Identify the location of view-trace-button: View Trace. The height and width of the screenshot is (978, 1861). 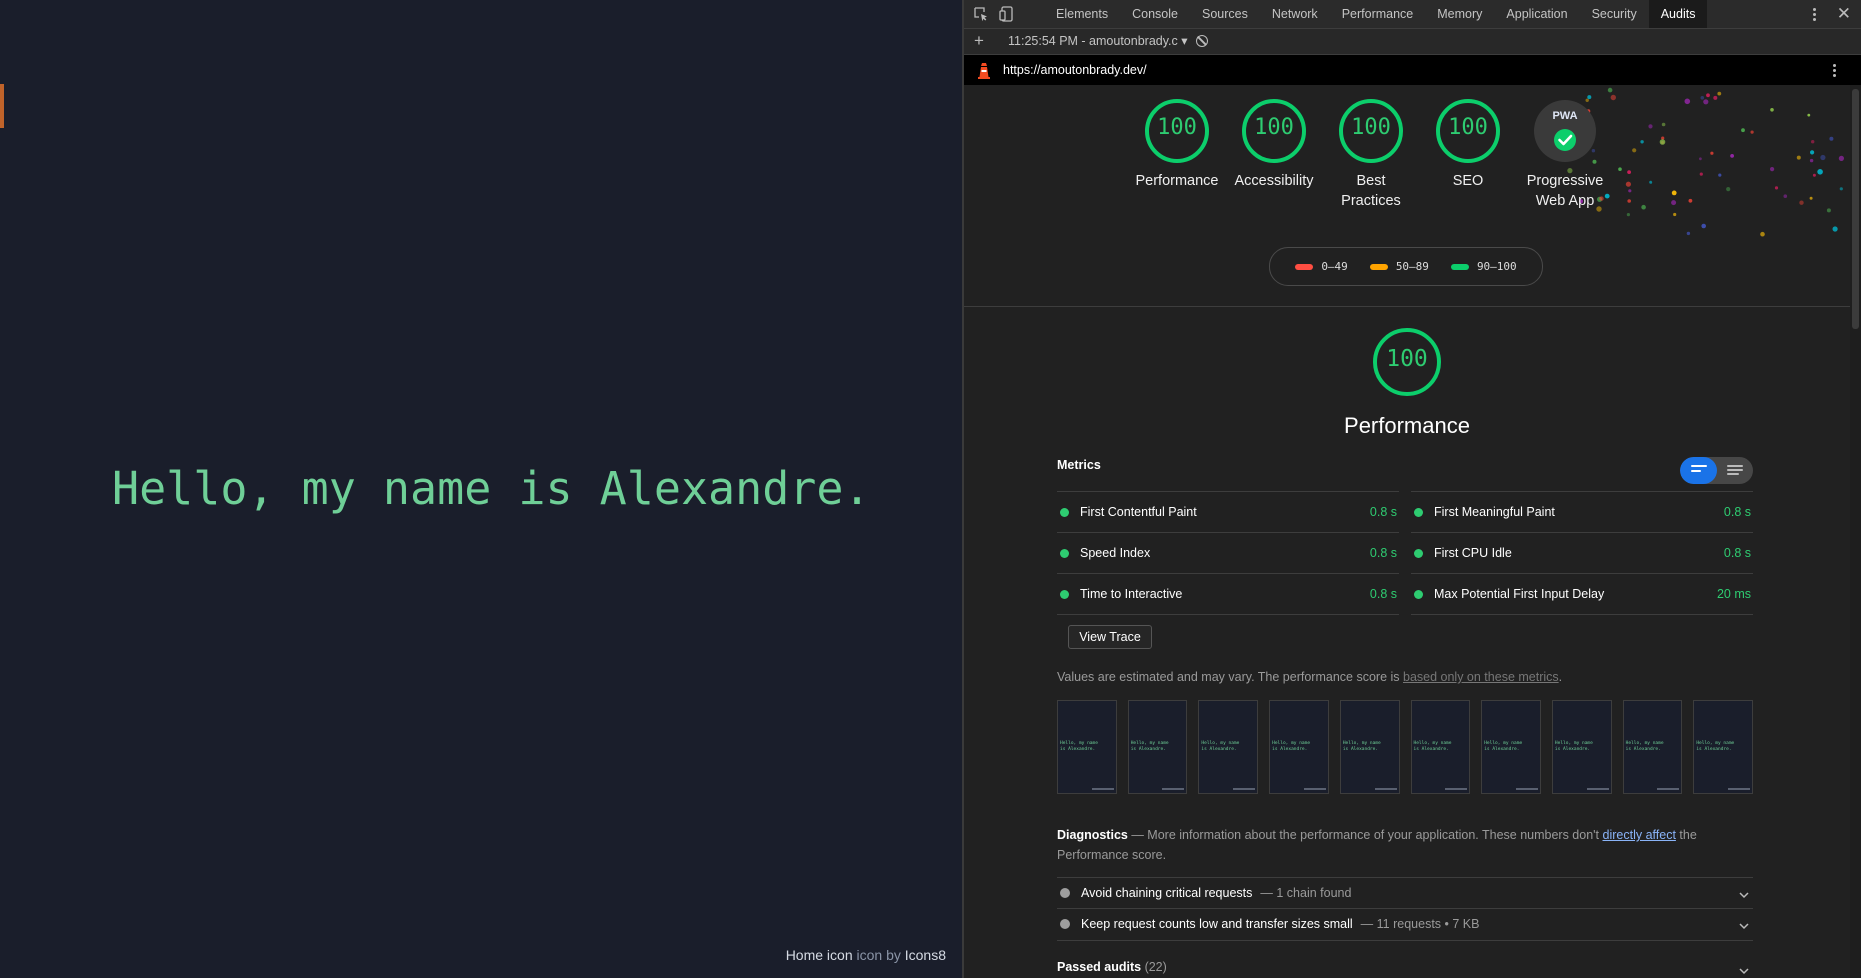
(1110, 637).